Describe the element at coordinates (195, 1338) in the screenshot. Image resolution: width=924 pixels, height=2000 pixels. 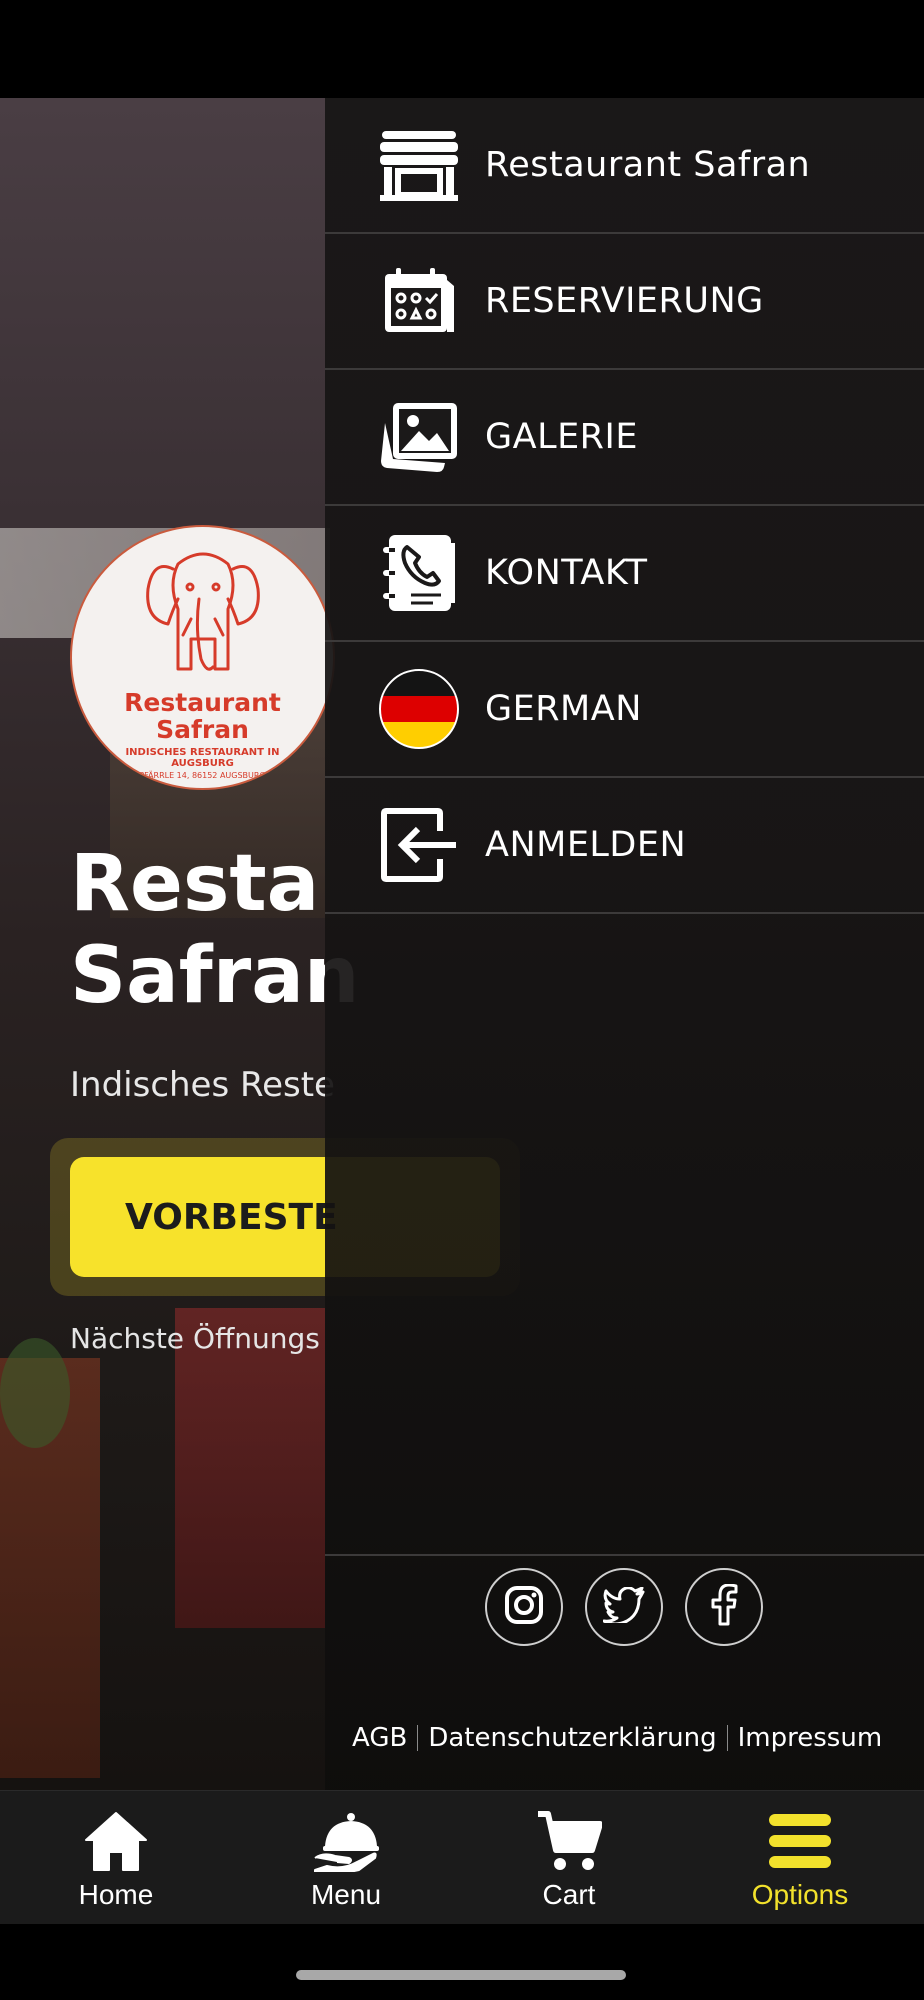
I see `next-opening-text: Nächste Öffnungs` at that location.